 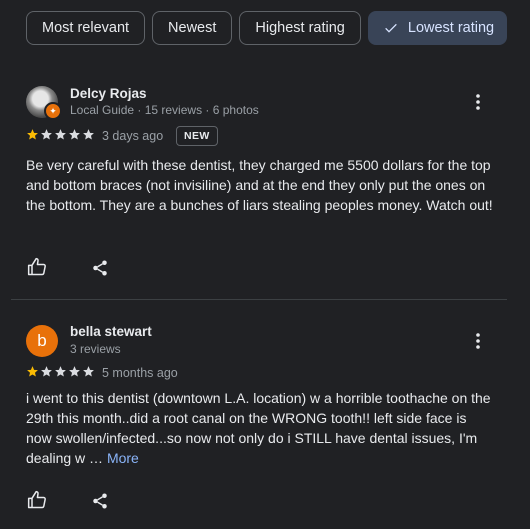 What do you see at coordinates (259, 299) in the screenshot?
I see `review-divider` at bounding box center [259, 299].